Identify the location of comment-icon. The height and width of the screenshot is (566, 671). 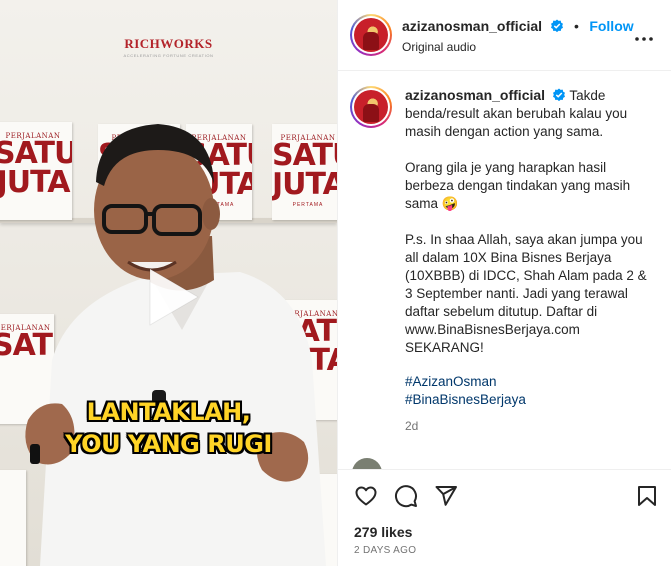
(406, 496).